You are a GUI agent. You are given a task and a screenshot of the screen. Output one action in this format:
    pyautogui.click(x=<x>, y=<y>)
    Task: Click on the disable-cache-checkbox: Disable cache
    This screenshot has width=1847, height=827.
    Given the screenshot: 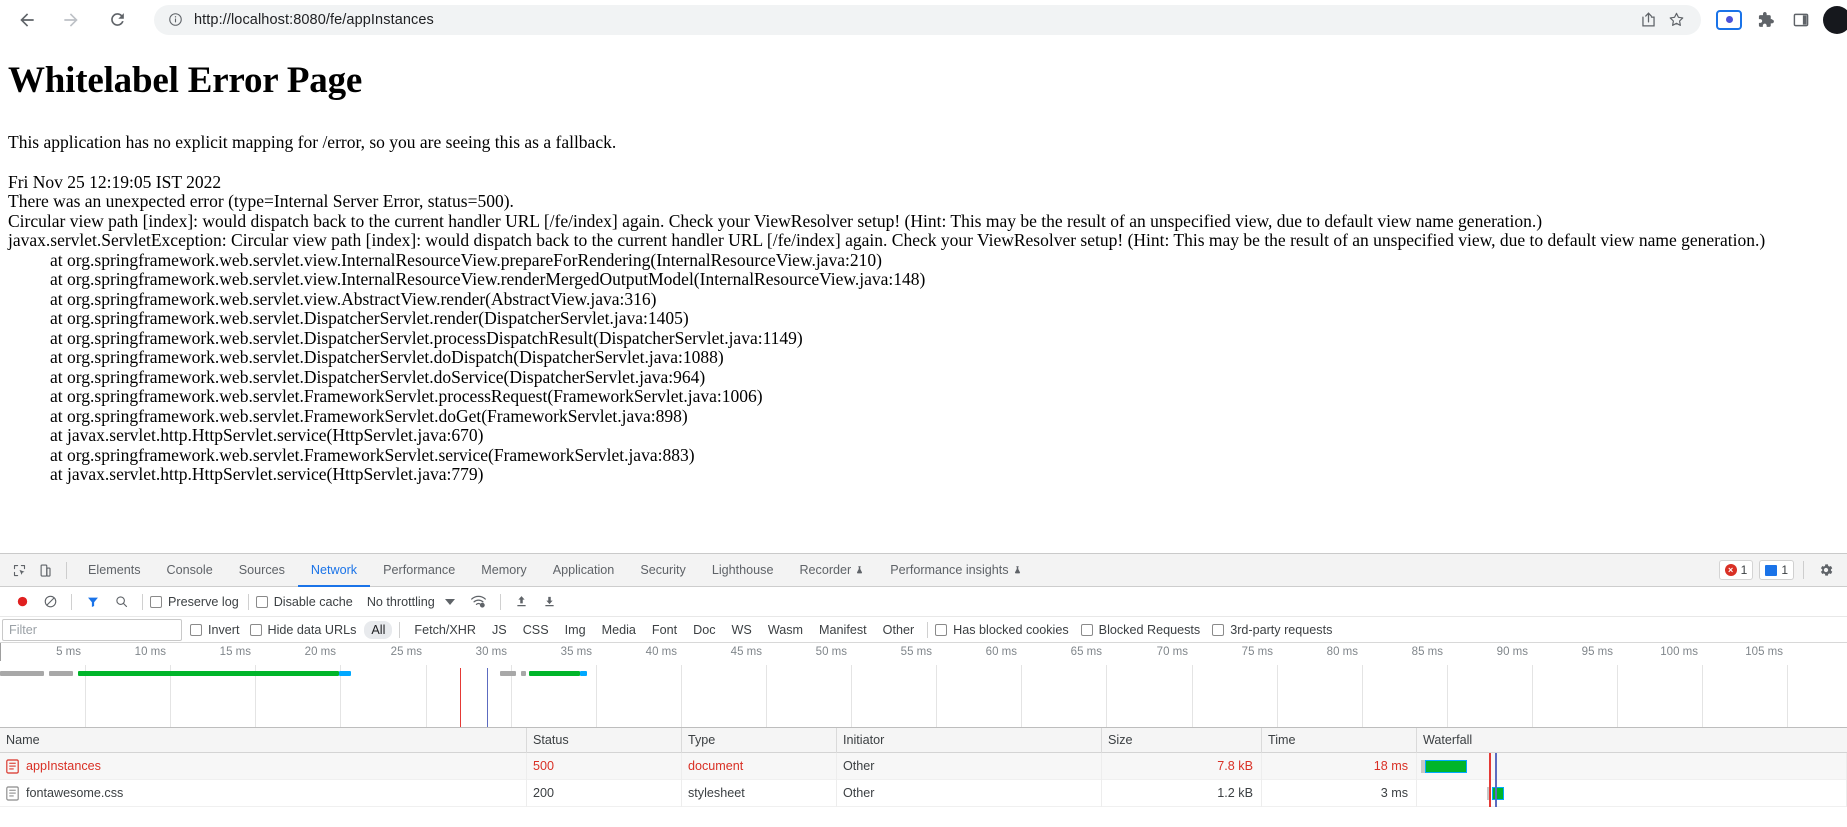 What is the action you would take?
    pyautogui.click(x=304, y=602)
    